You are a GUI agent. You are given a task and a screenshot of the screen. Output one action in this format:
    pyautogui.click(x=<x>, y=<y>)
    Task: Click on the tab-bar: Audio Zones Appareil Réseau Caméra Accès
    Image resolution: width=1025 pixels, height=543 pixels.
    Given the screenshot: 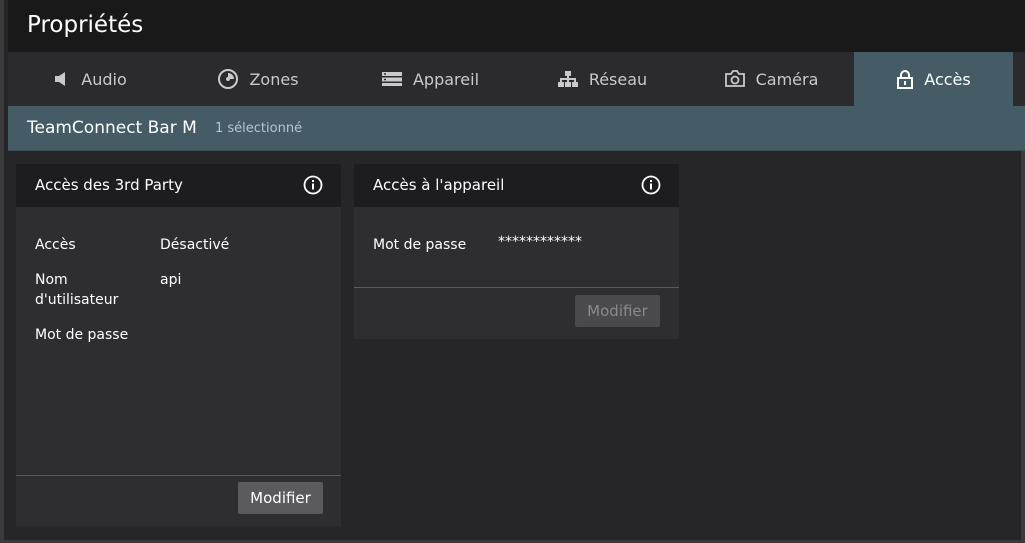 What is the action you would take?
    pyautogui.click(x=516, y=79)
    